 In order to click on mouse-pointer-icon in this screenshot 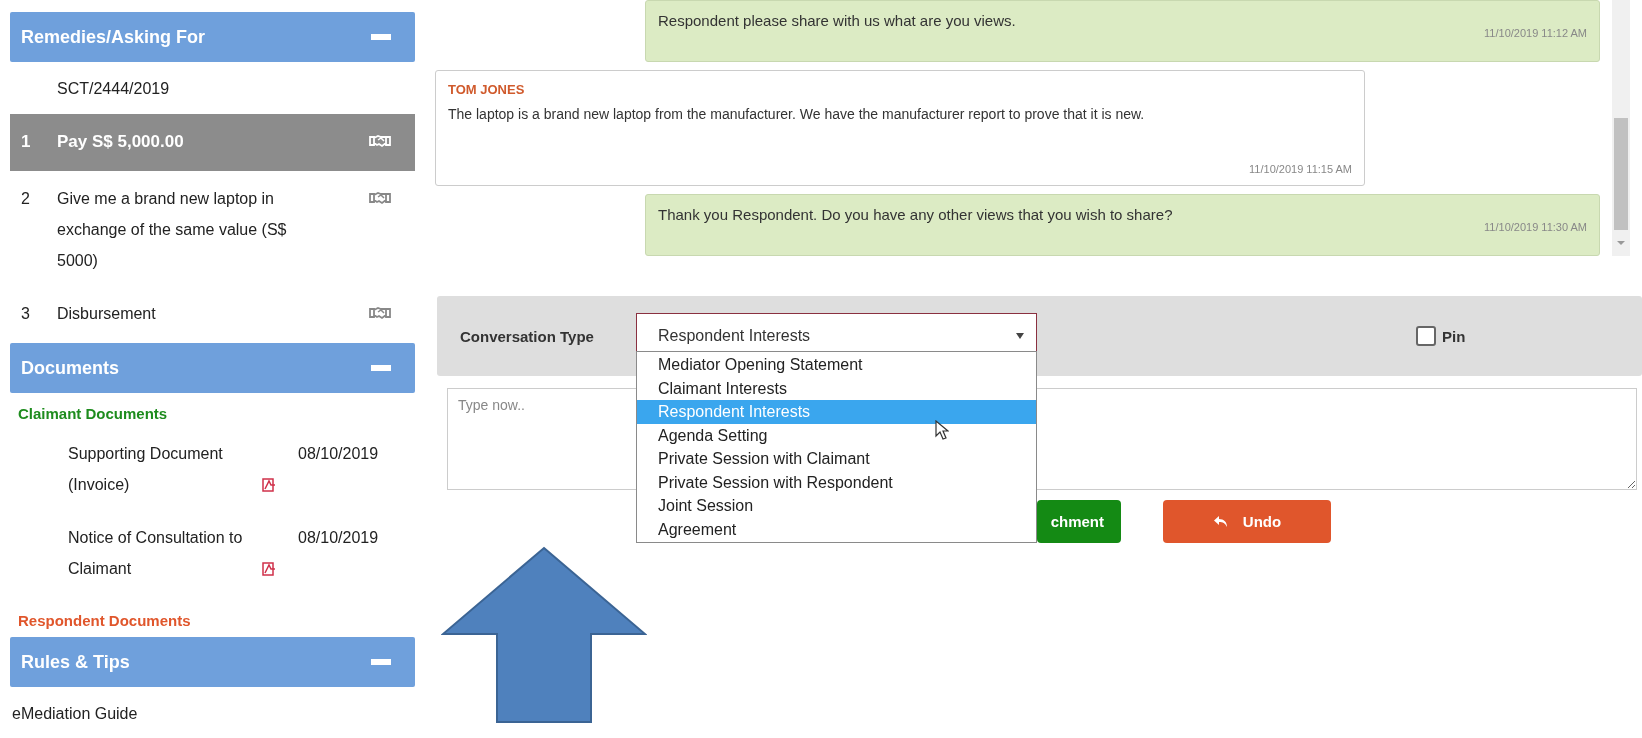, I will do `click(942, 430)`.